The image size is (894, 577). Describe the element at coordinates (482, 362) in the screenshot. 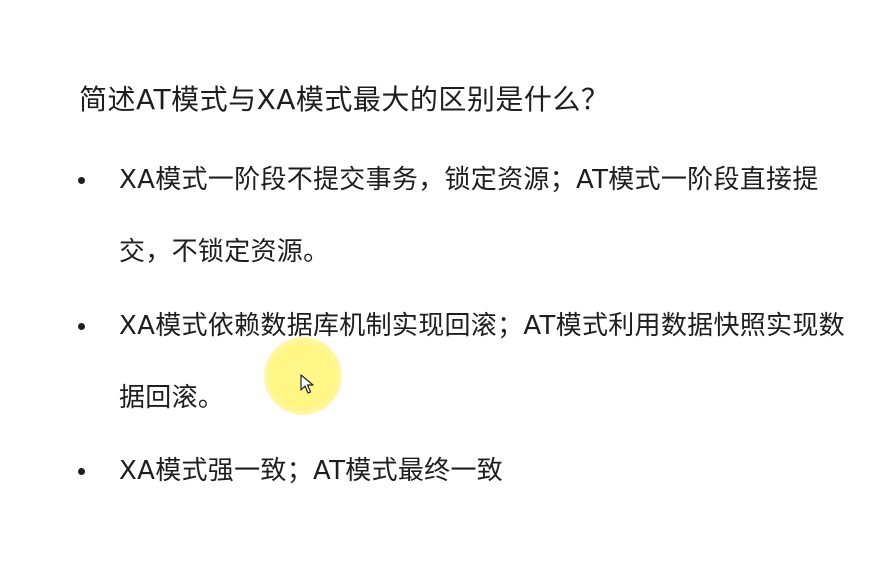

I see `bullet-text: XA模式依赖数据库机制实现回滚；AT模式利用数据快照实现数据回滚。` at that location.